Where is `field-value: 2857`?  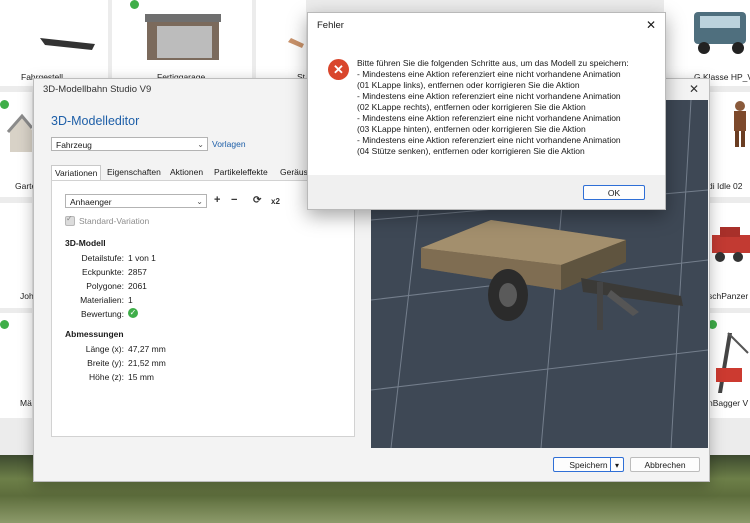
field-value: 2857 is located at coordinates (137, 272).